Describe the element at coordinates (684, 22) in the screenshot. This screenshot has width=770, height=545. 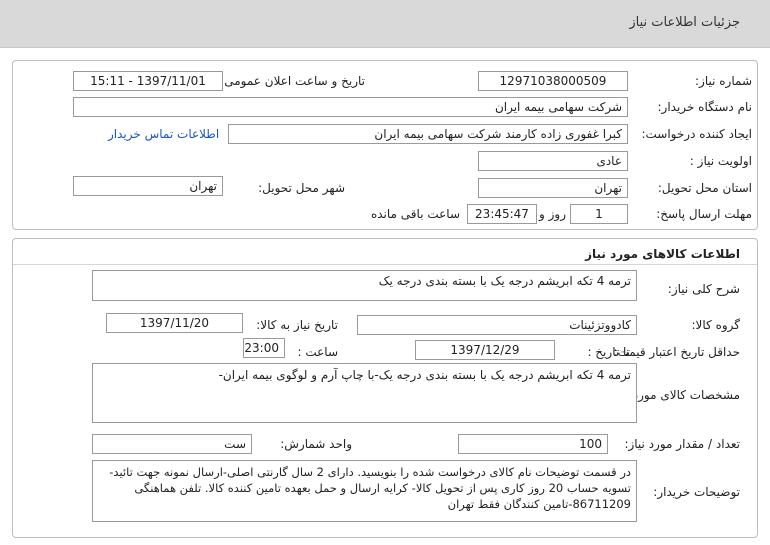
I see `page-title: جزئیات اطلاعات نیاز` at that location.